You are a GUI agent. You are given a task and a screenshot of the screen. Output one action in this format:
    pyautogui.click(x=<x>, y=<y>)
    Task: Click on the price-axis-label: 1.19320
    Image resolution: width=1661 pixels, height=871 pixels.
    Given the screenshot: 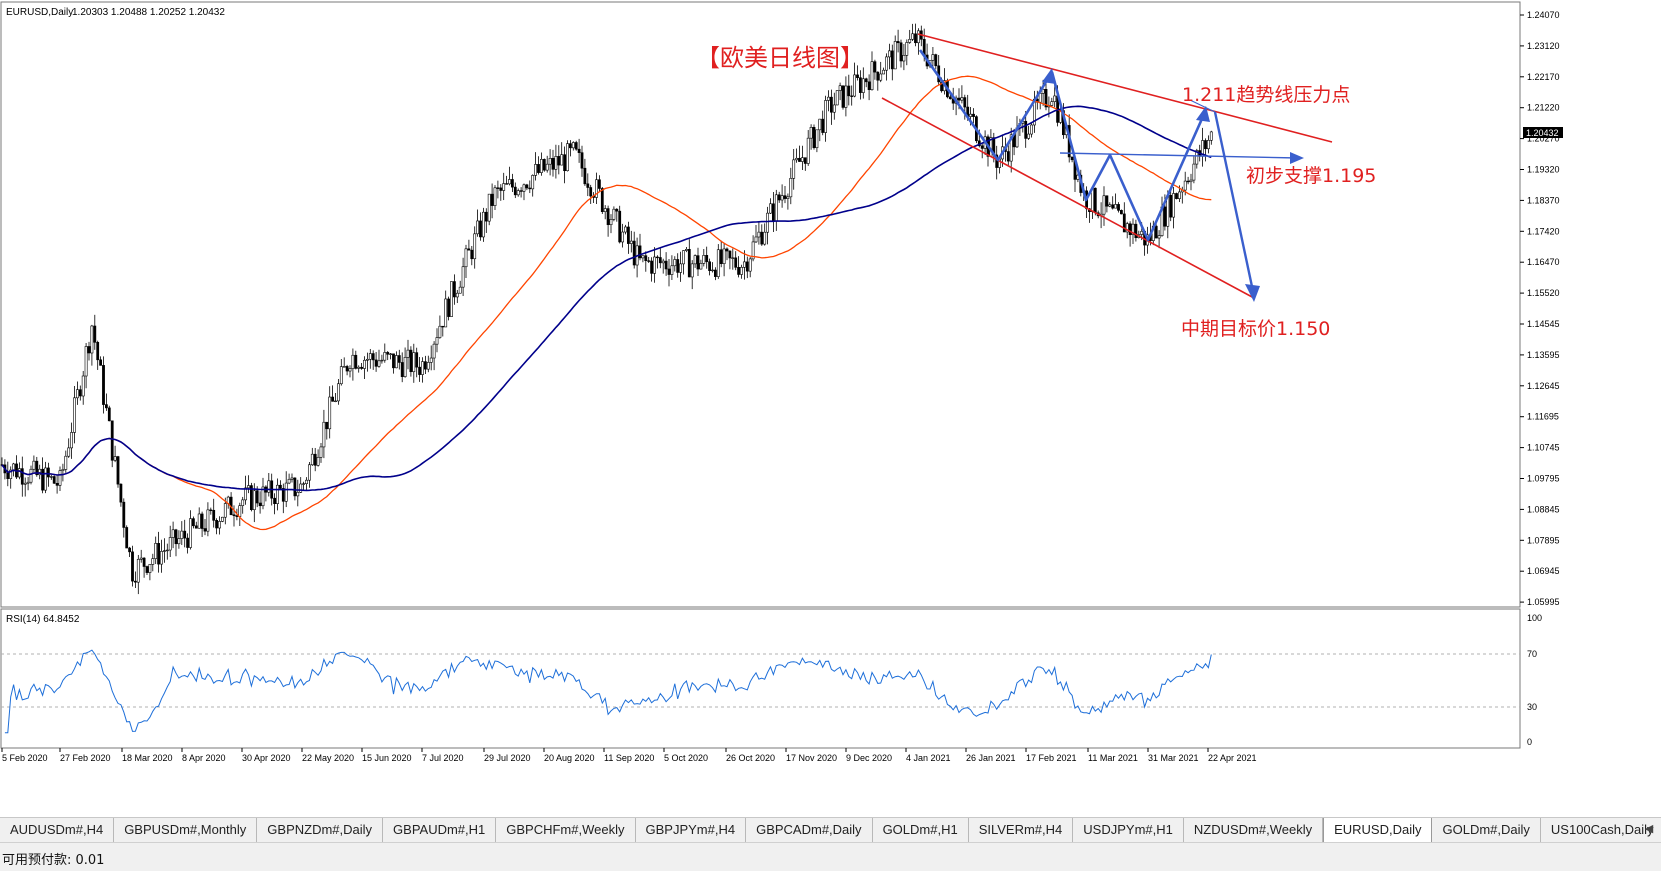 What is the action you would take?
    pyautogui.click(x=1543, y=170)
    